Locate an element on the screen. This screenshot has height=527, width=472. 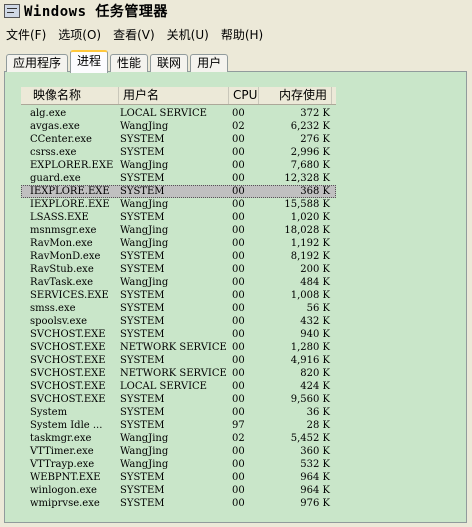
table-row: avgas.exe WangJing 02 6,232 K is located at coordinates (178, 126).